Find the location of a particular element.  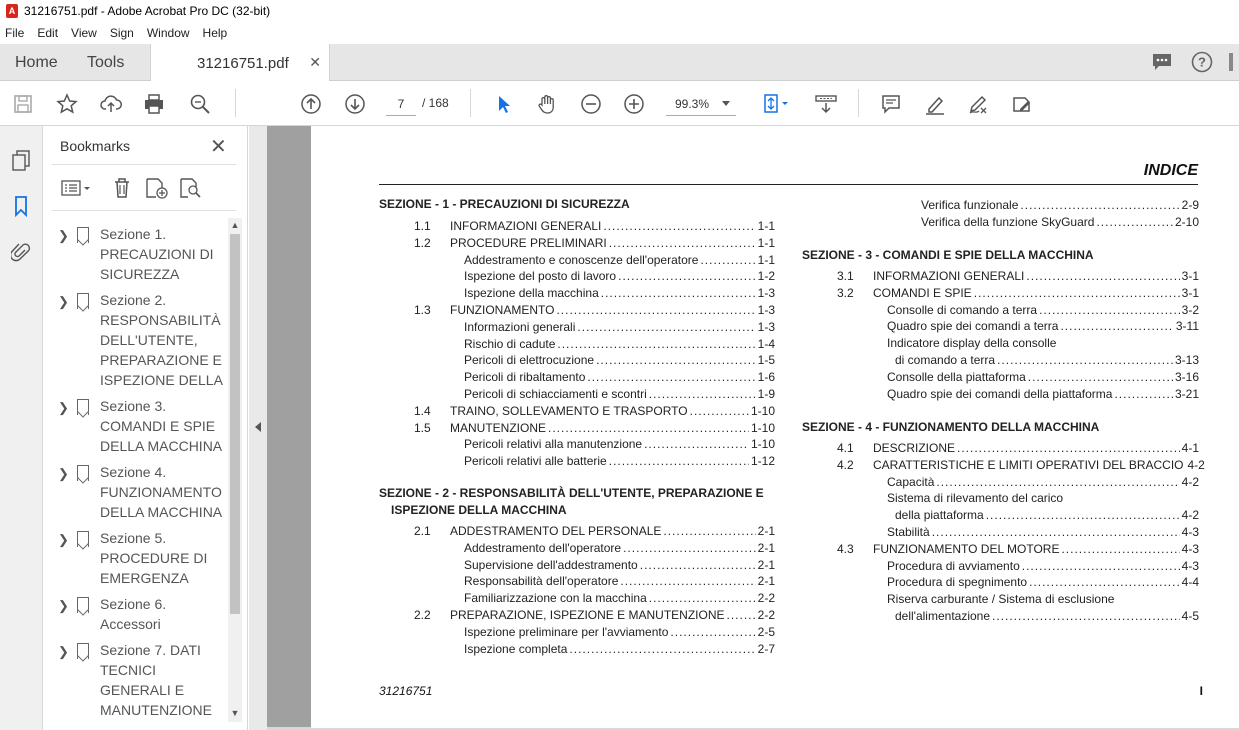

toc-entry: Verifica funzionale 2-9 is located at coordinates (1060, 205).